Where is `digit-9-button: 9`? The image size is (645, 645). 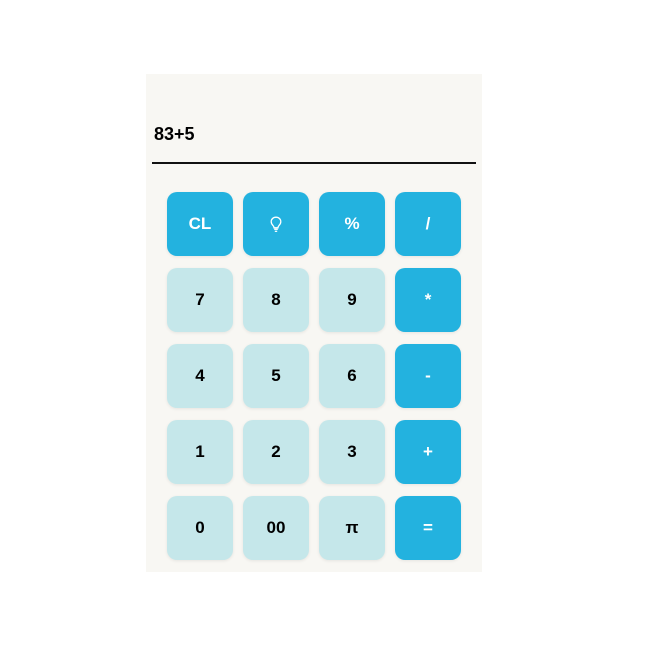
digit-9-button: 9 is located at coordinates (352, 300).